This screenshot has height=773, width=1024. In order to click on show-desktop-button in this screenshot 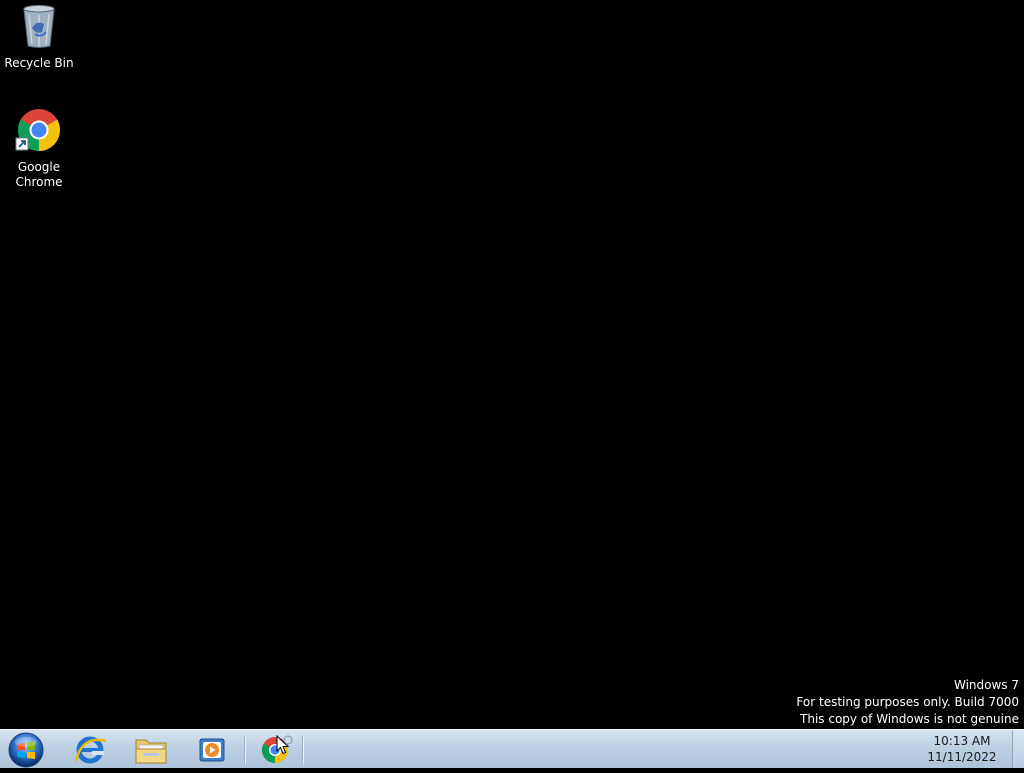, I will do `click(1018, 749)`.